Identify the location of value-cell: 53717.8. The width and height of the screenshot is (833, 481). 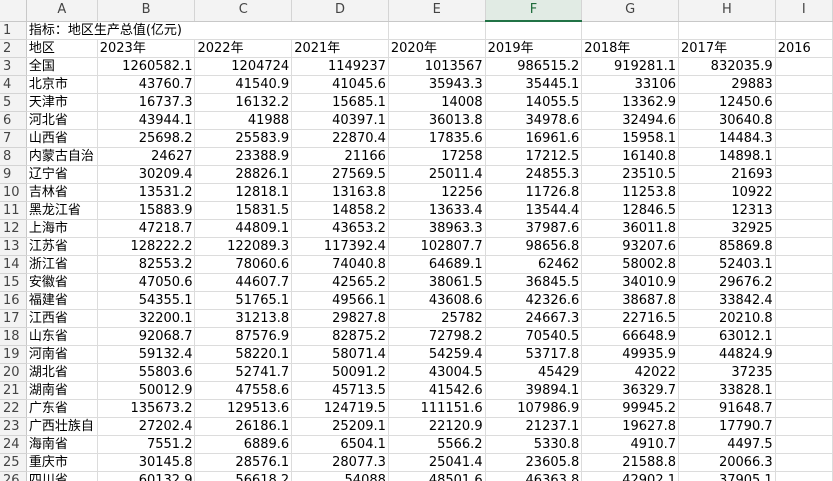
(534, 354).